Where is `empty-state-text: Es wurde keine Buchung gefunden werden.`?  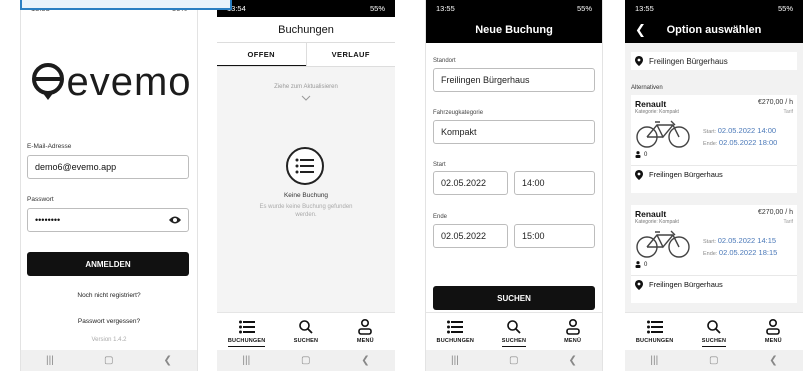
empty-state-text: Es wurde keine Buchung gefunden werden. is located at coordinates (306, 211).